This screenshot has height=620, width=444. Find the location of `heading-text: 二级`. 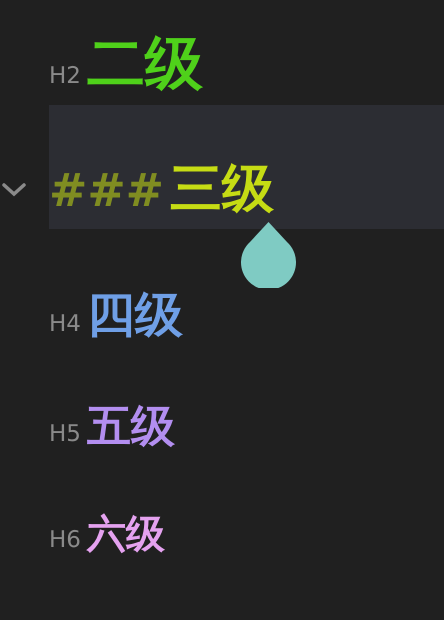

heading-text: 二级 is located at coordinates (144, 63).